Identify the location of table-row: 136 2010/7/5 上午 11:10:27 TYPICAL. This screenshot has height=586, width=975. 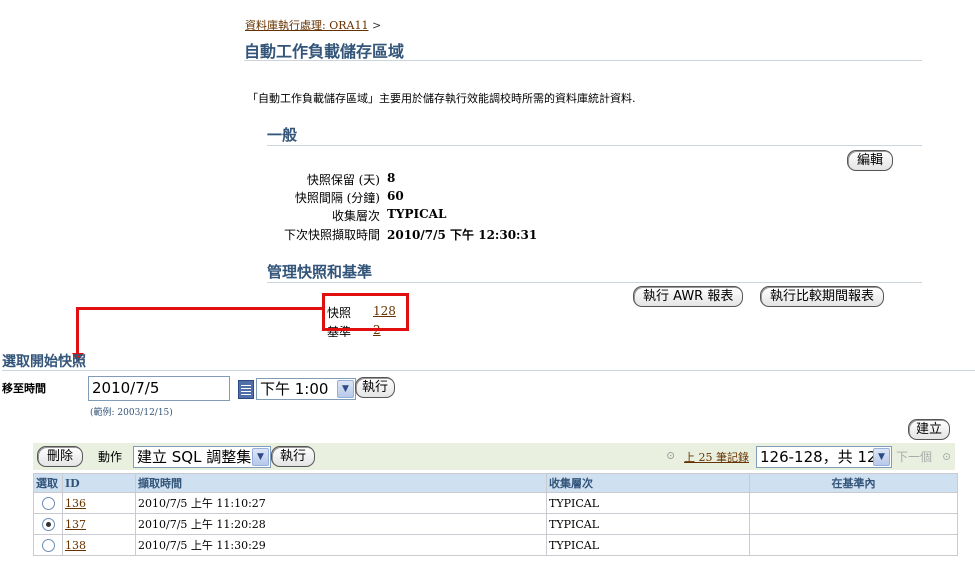
(495, 503).